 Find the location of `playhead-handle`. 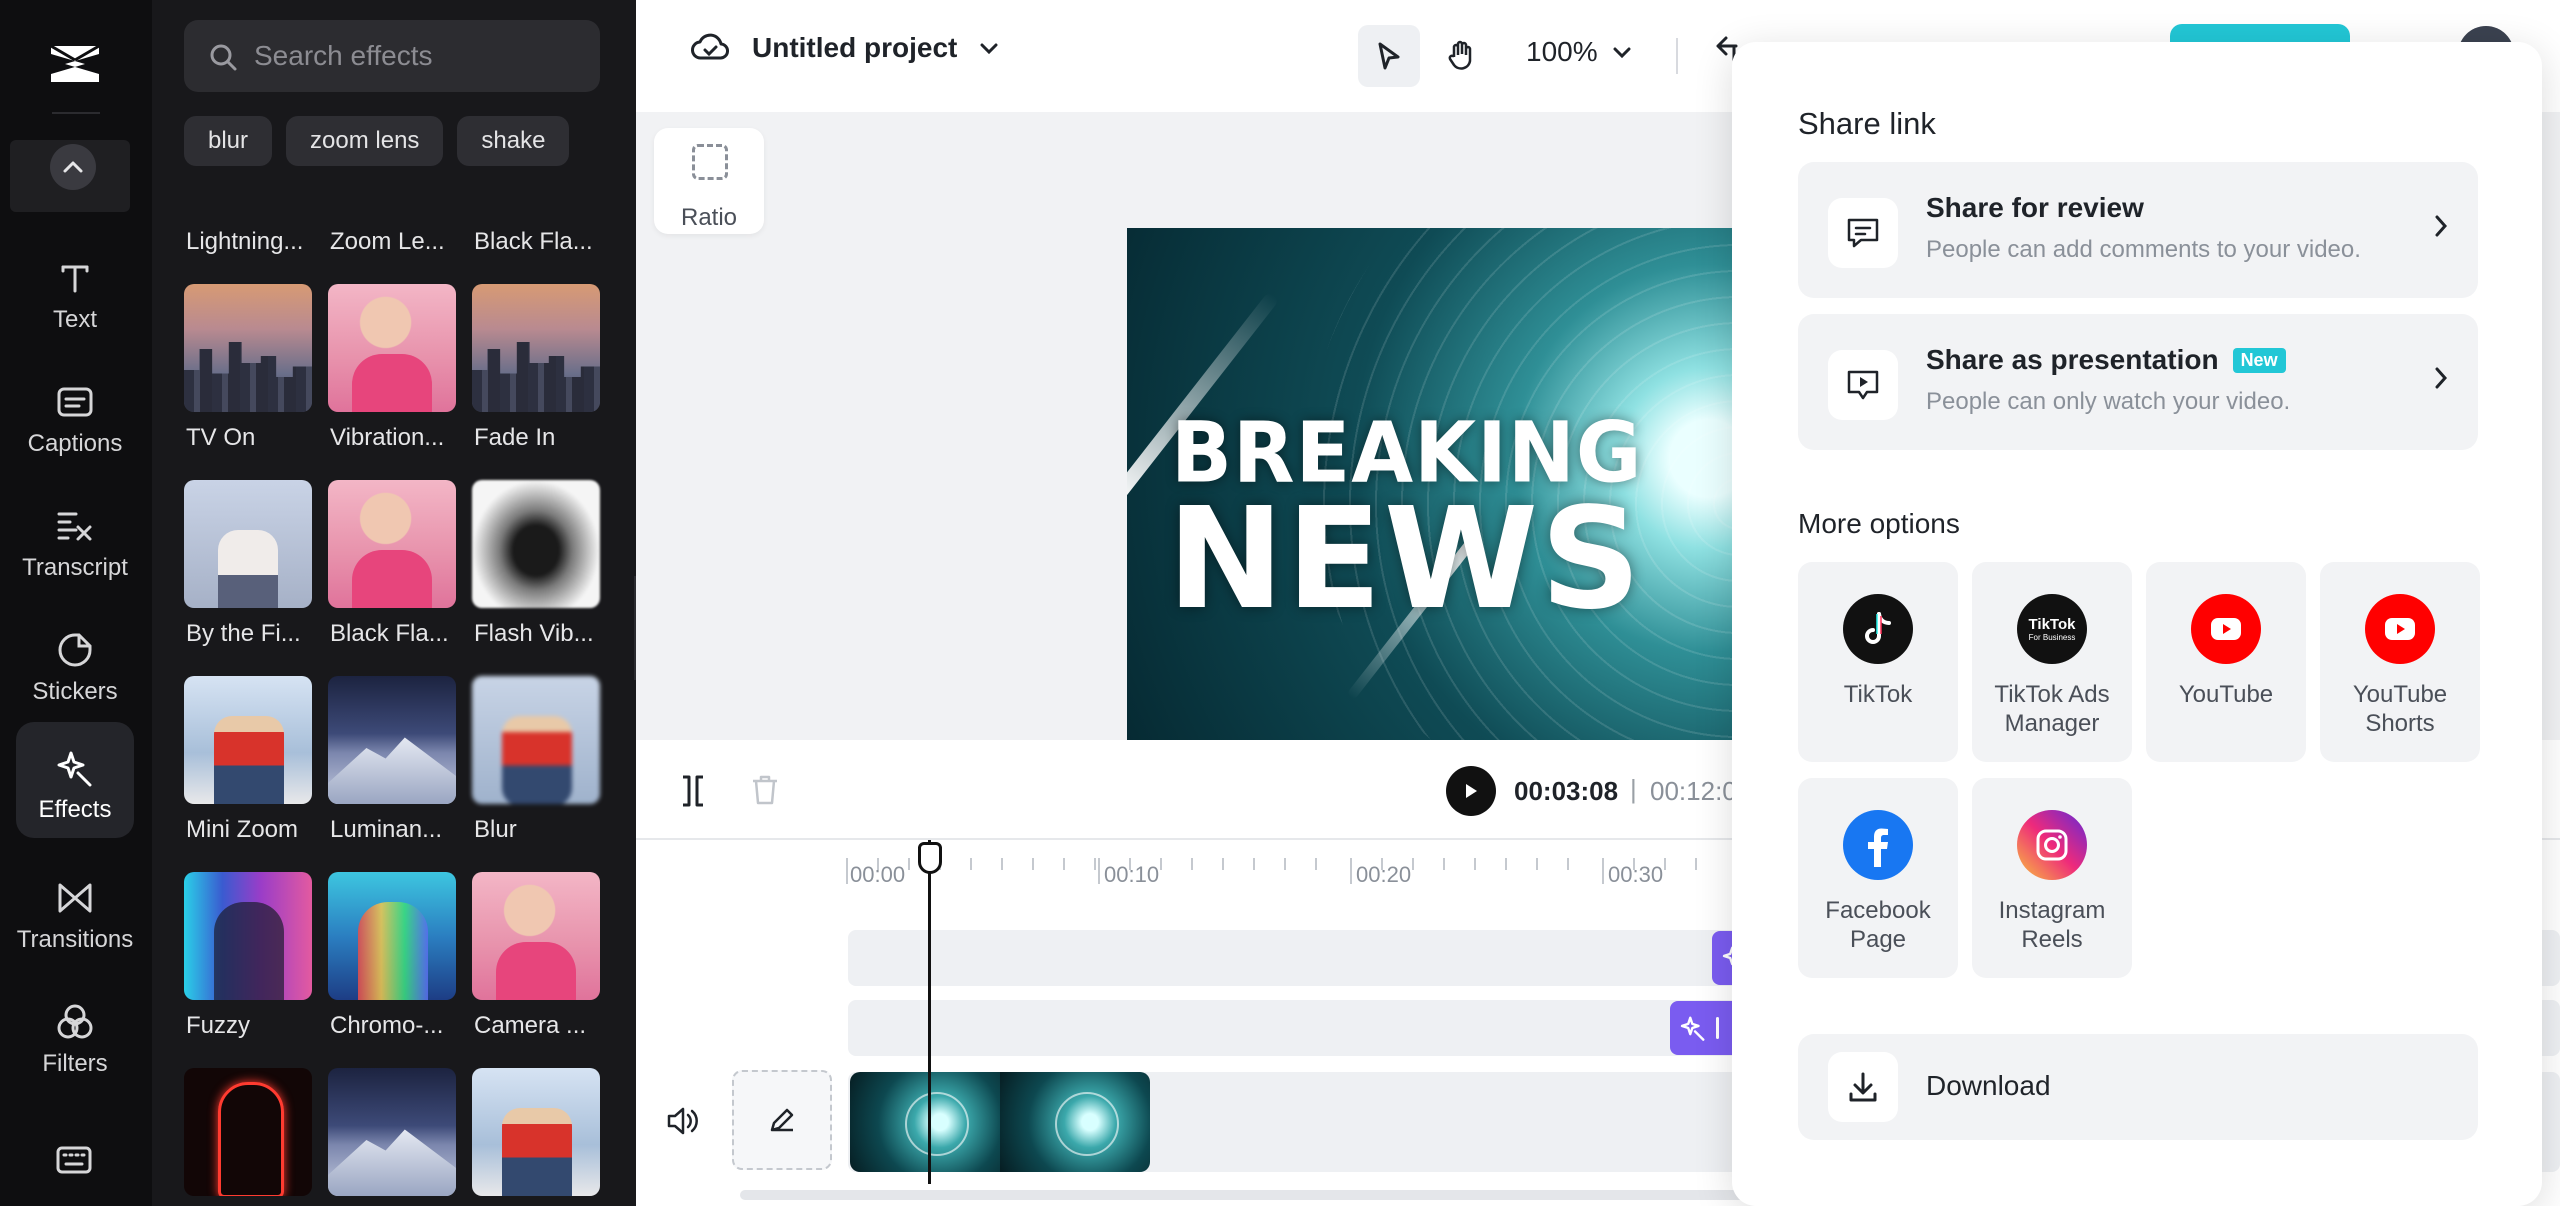

playhead-handle is located at coordinates (930, 858).